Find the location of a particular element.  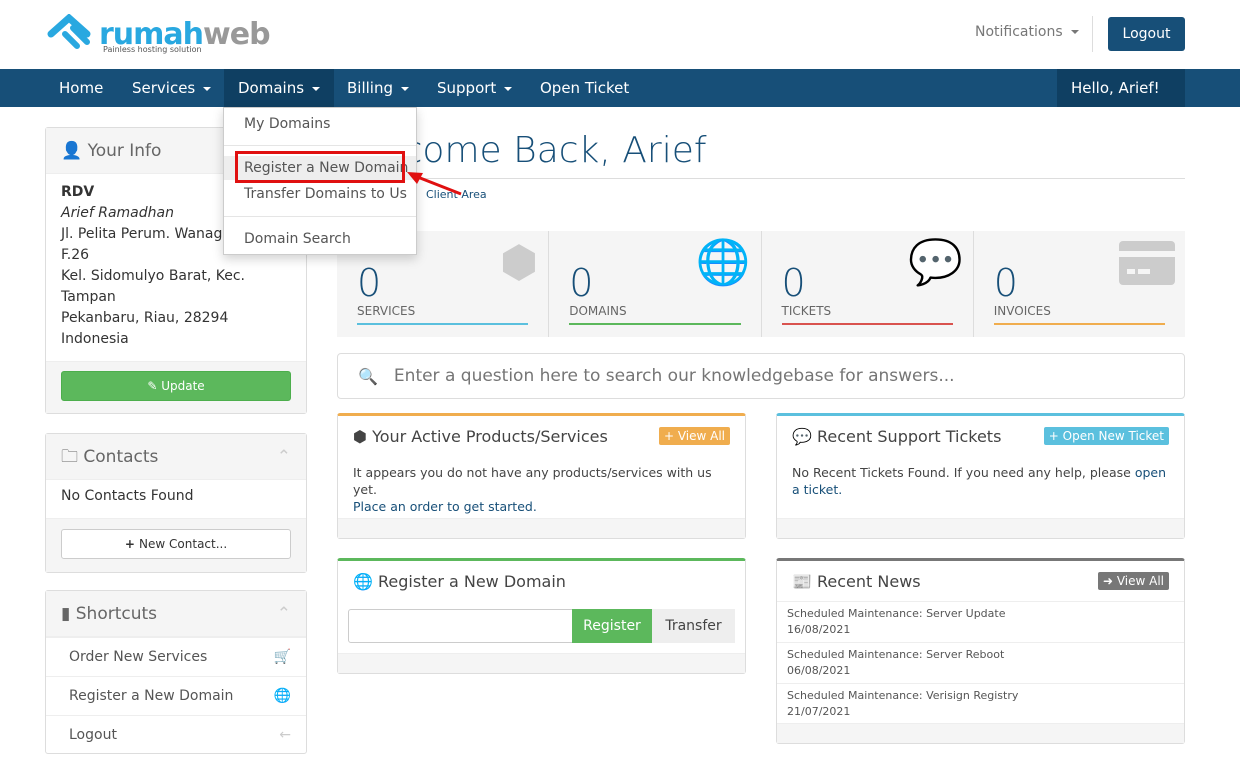

shortcut-logout: Logout ← is located at coordinates (176, 734).